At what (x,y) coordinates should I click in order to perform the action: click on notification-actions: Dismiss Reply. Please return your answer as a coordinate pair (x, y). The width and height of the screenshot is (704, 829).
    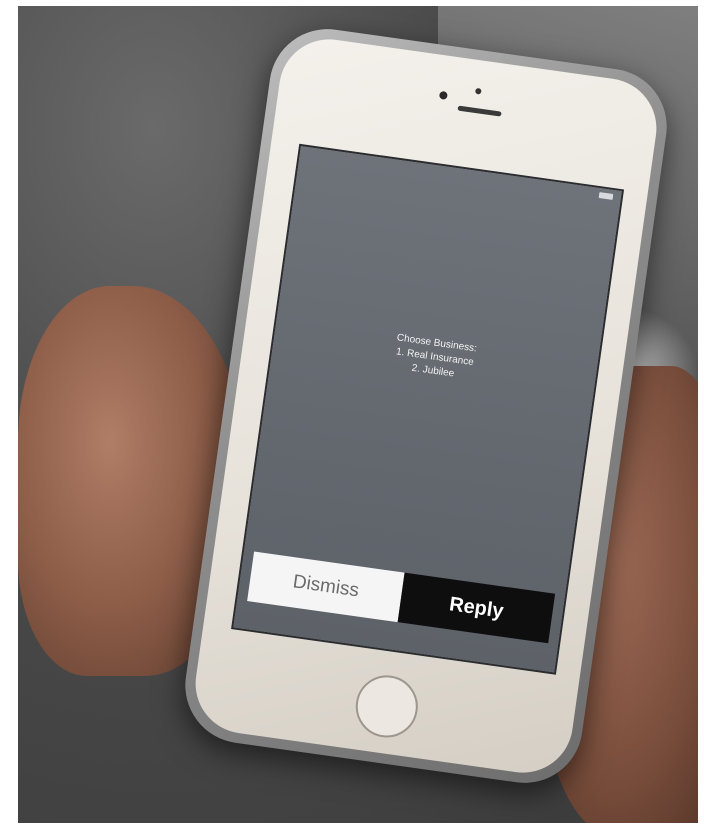
    Looking at the image, I should click on (401, 597).